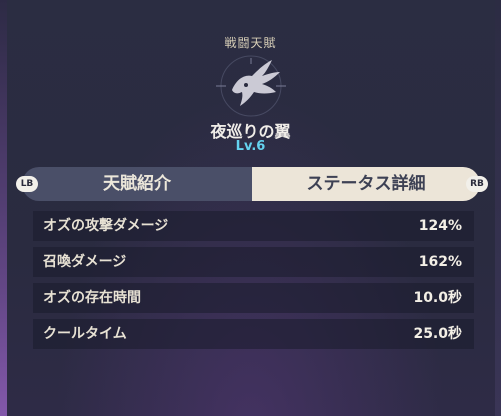 Image resolution: width=501 pixels, height=416 pixels. Describe the element at coordinates (92, 298) in the screenshot. I see `stat-label: オズの存在時間` at that location.